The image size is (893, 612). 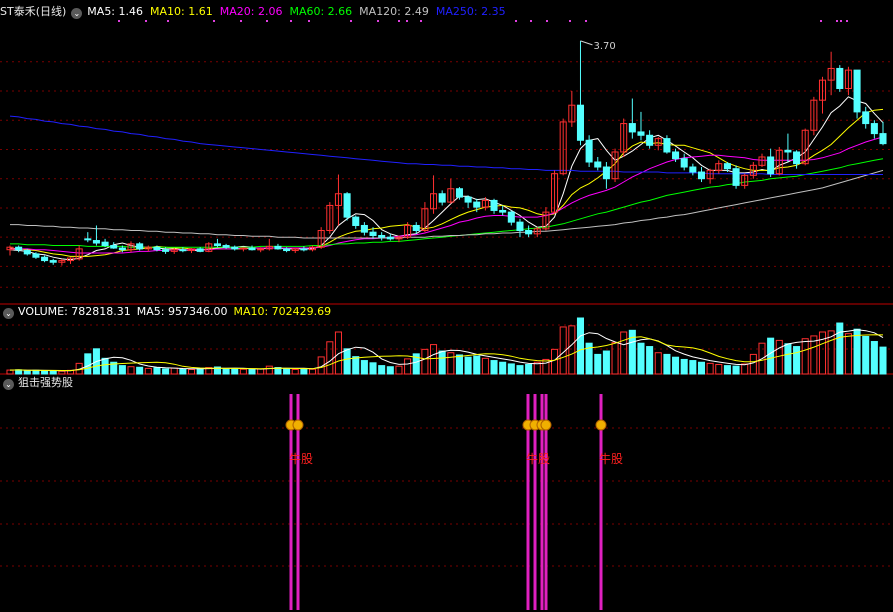 I want to click on signal-panel-toggle-icon: ⌄, so click(x=8, y=384).